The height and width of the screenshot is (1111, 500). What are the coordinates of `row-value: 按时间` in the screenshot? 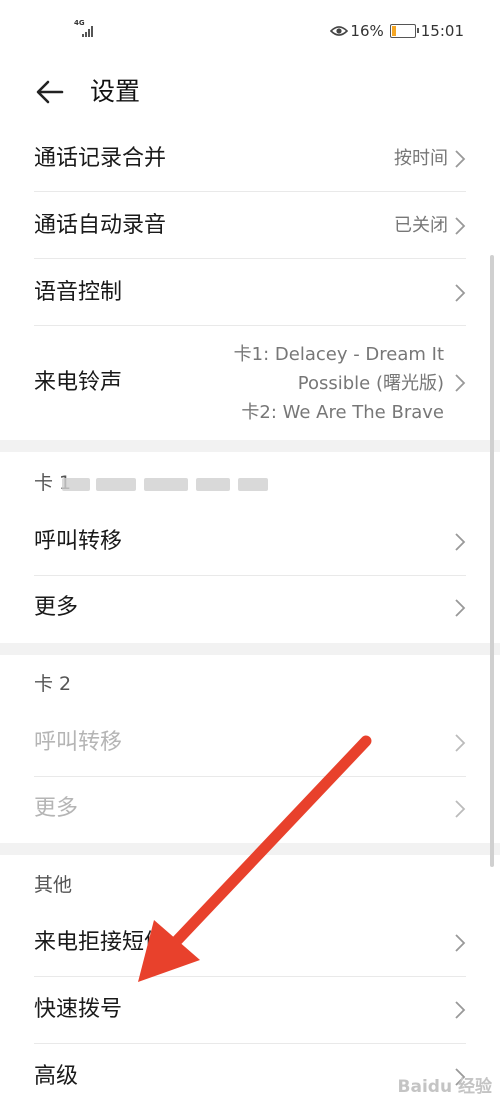 It's located at (421, 158).